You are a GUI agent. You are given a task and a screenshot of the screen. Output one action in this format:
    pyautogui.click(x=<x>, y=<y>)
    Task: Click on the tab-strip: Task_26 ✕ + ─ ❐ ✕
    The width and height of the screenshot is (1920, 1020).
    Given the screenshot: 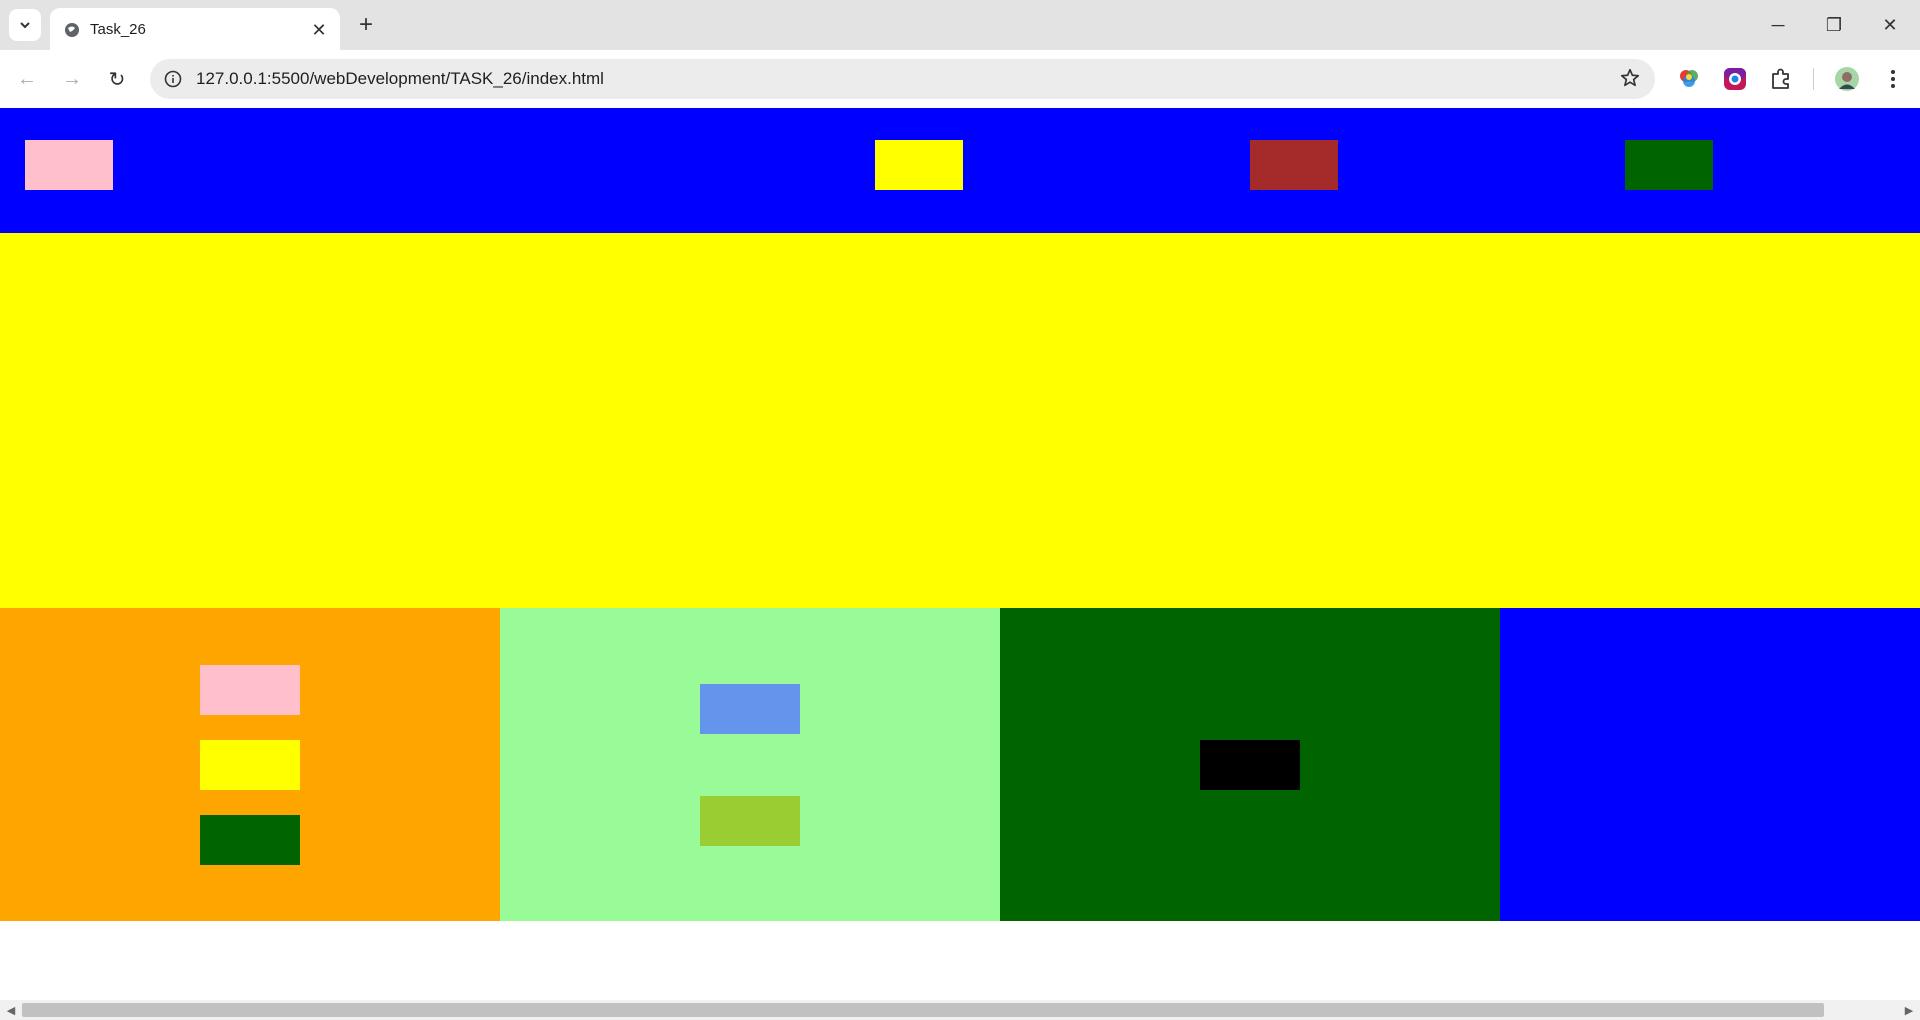 What is the action you would take?
    pyautogui.click(x=960, y=25)
    